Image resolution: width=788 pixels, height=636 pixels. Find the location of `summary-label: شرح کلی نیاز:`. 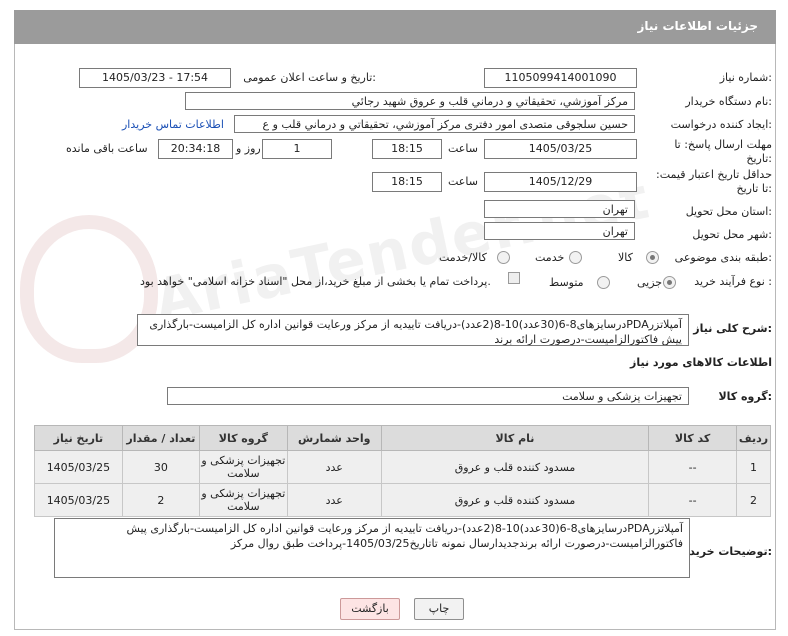

summary-label: شرح کلی نیاز: is located at coordinates (732, 328).